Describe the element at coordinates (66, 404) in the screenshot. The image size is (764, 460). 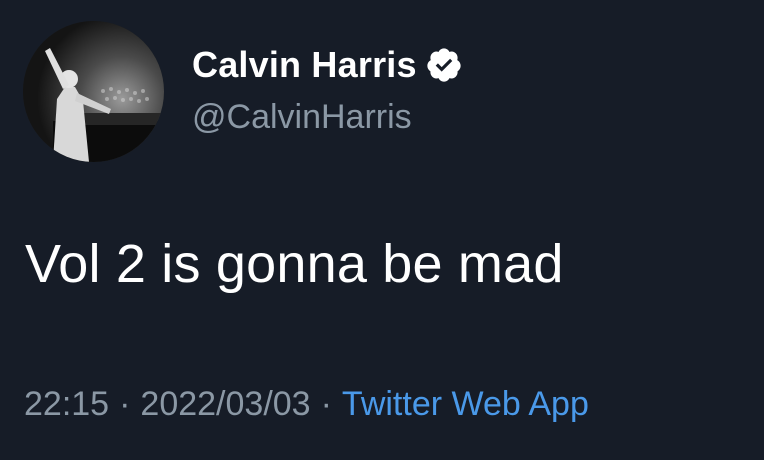
I see `tweet-time: 22:15` at that location.